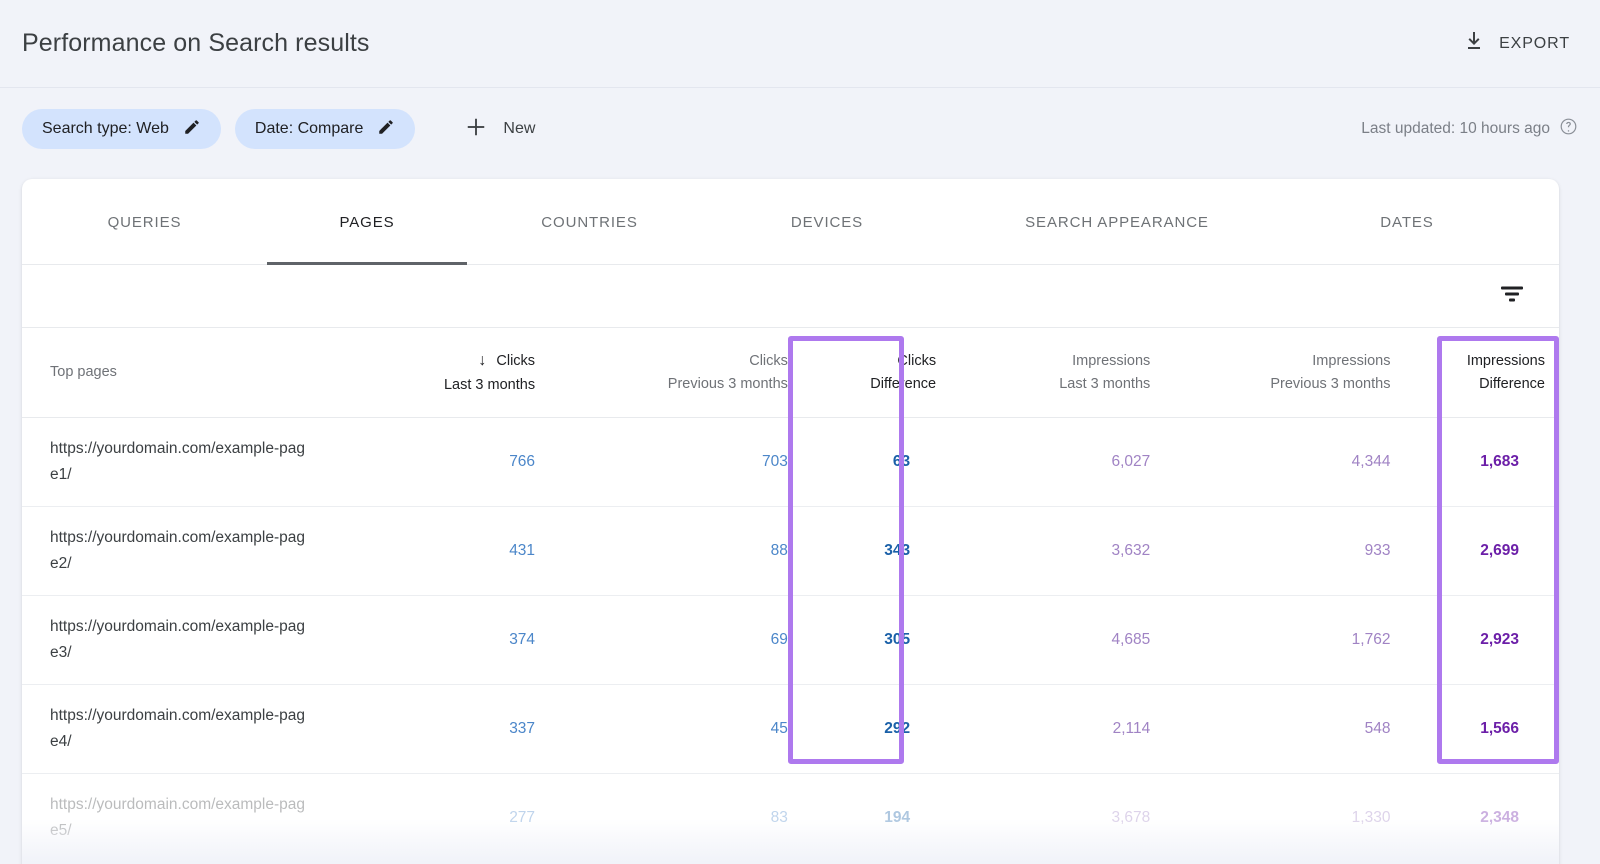  What do you see at coordinates (105, 128) in the screenshot?
I see `filter-chip-search-type-label: Search type: Web` at bounding box center [105, 128].